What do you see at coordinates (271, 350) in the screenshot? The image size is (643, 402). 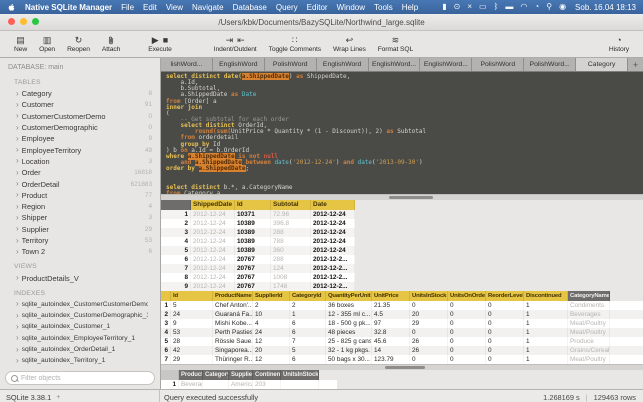 I see `cell: 20` at bounding box center [271, 350].